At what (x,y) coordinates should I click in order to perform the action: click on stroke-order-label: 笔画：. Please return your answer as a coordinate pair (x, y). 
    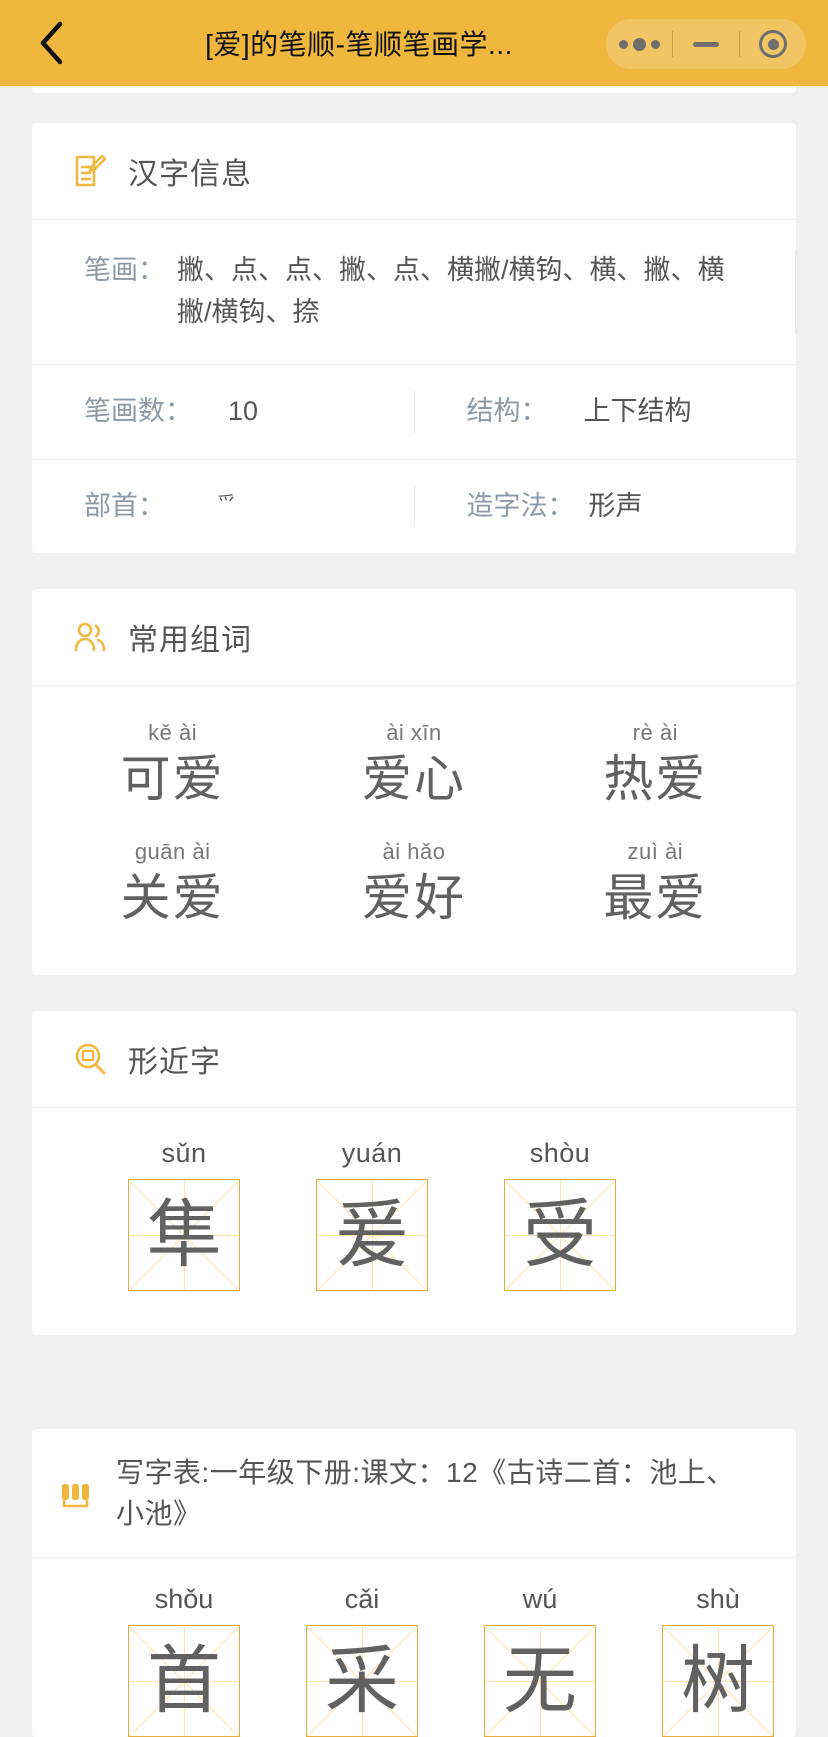
    Looking at the image, I should click on (124, 270).